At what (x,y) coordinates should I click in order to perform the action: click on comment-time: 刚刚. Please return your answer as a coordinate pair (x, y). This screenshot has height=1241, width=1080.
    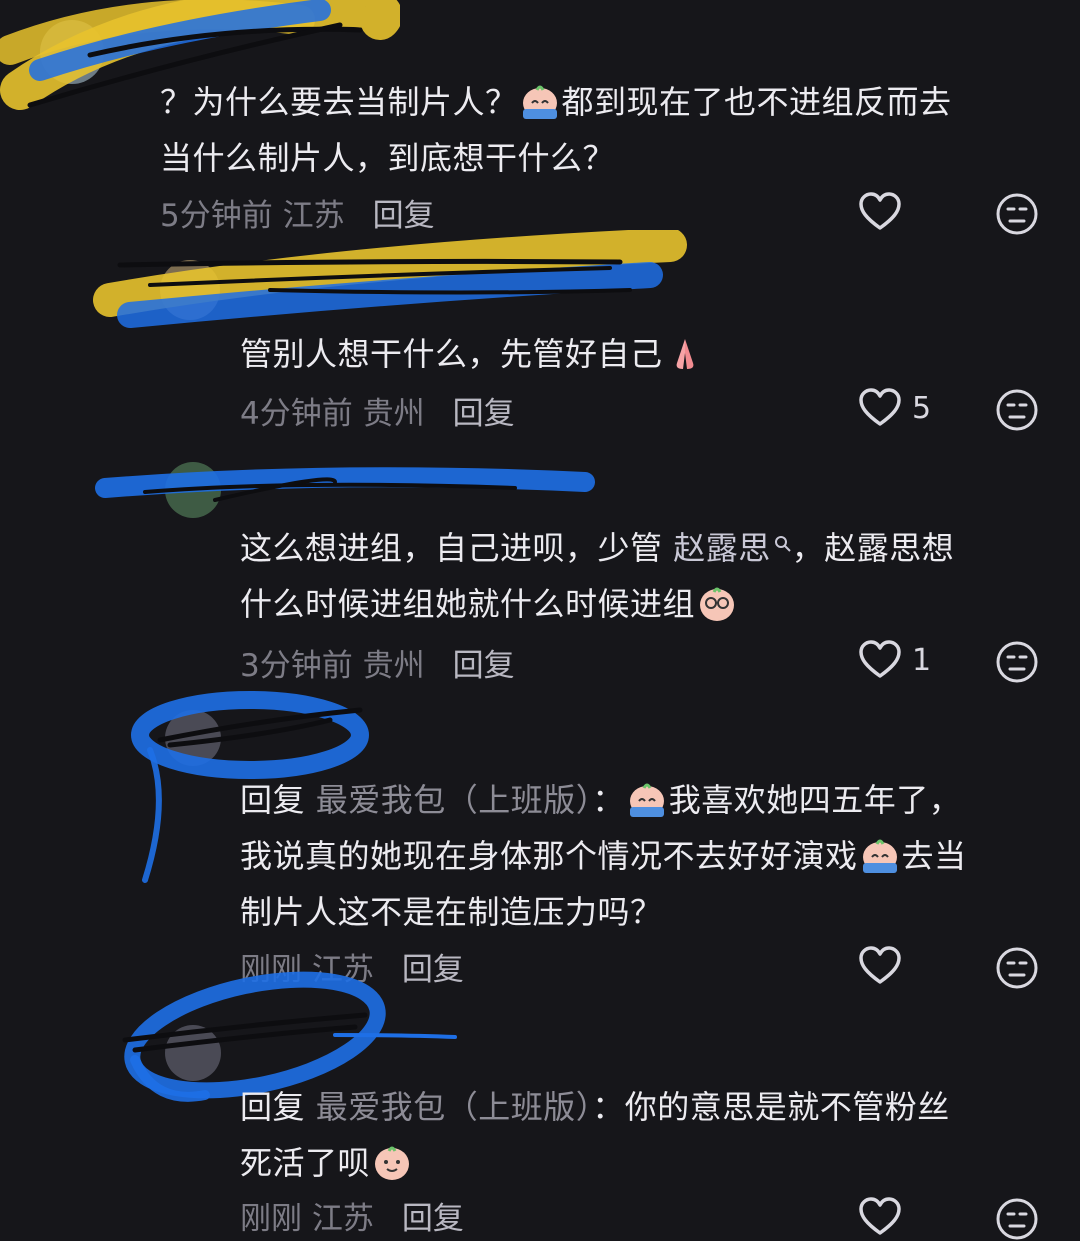
    Looking at the image, I should click on (271, 1219).